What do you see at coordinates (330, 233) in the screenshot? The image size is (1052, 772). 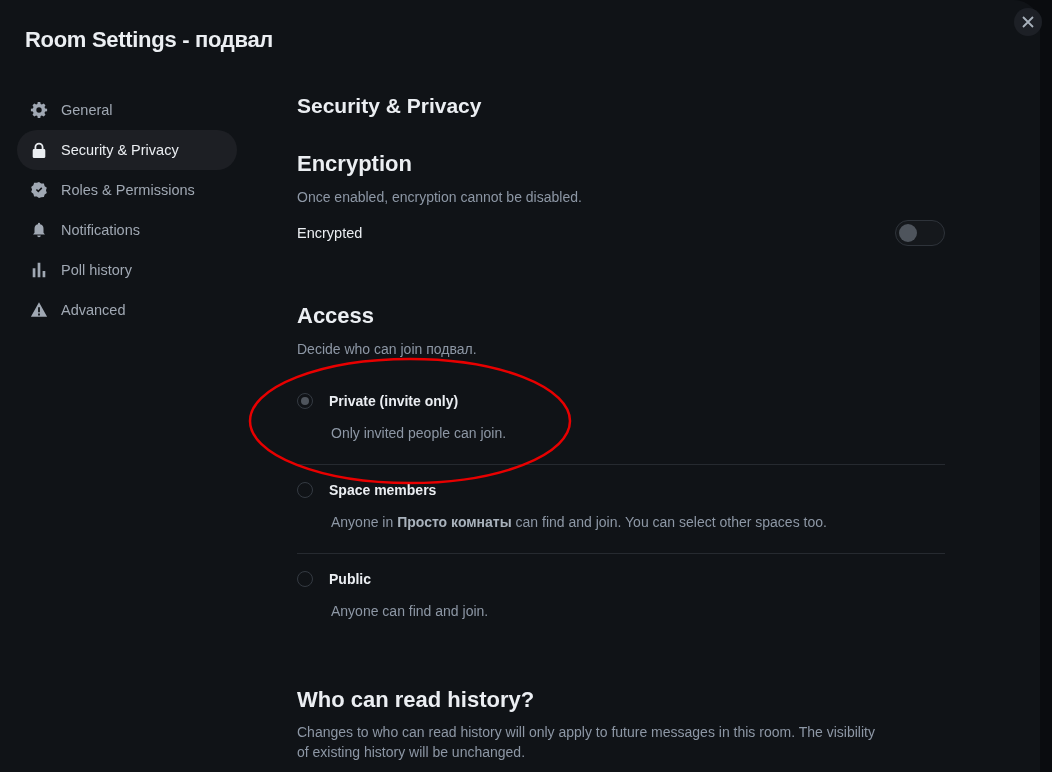 I see `toggle-label: Encrypted` at bounding box center [330, 233].